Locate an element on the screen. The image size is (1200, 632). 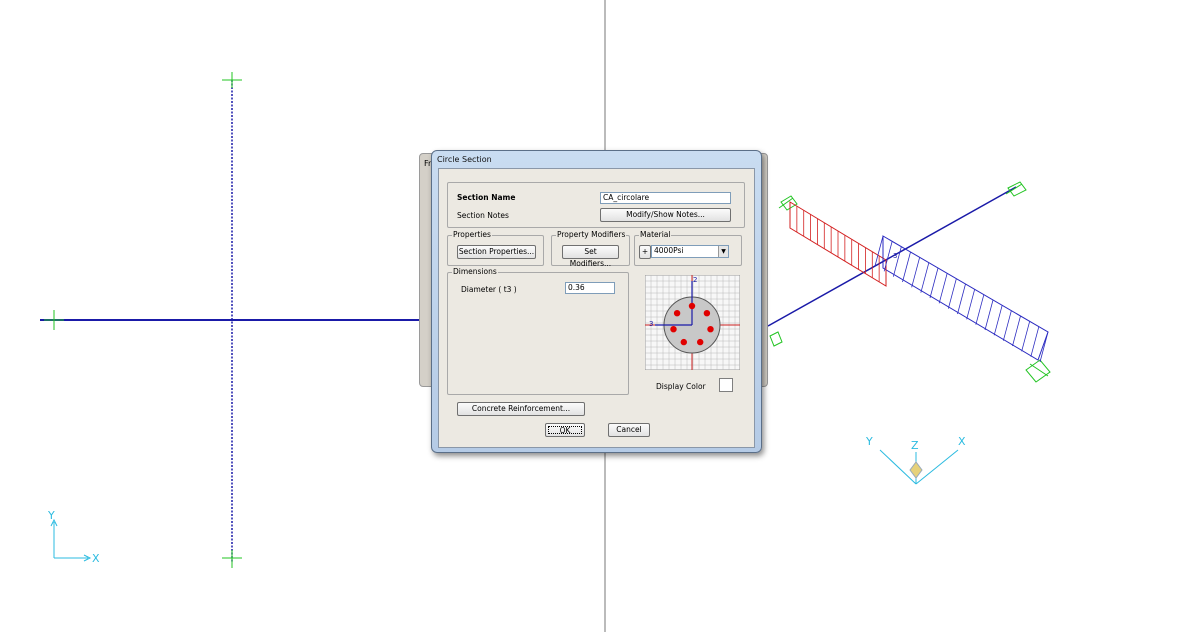
diagonal-frame is located at coordinates (892, 256).